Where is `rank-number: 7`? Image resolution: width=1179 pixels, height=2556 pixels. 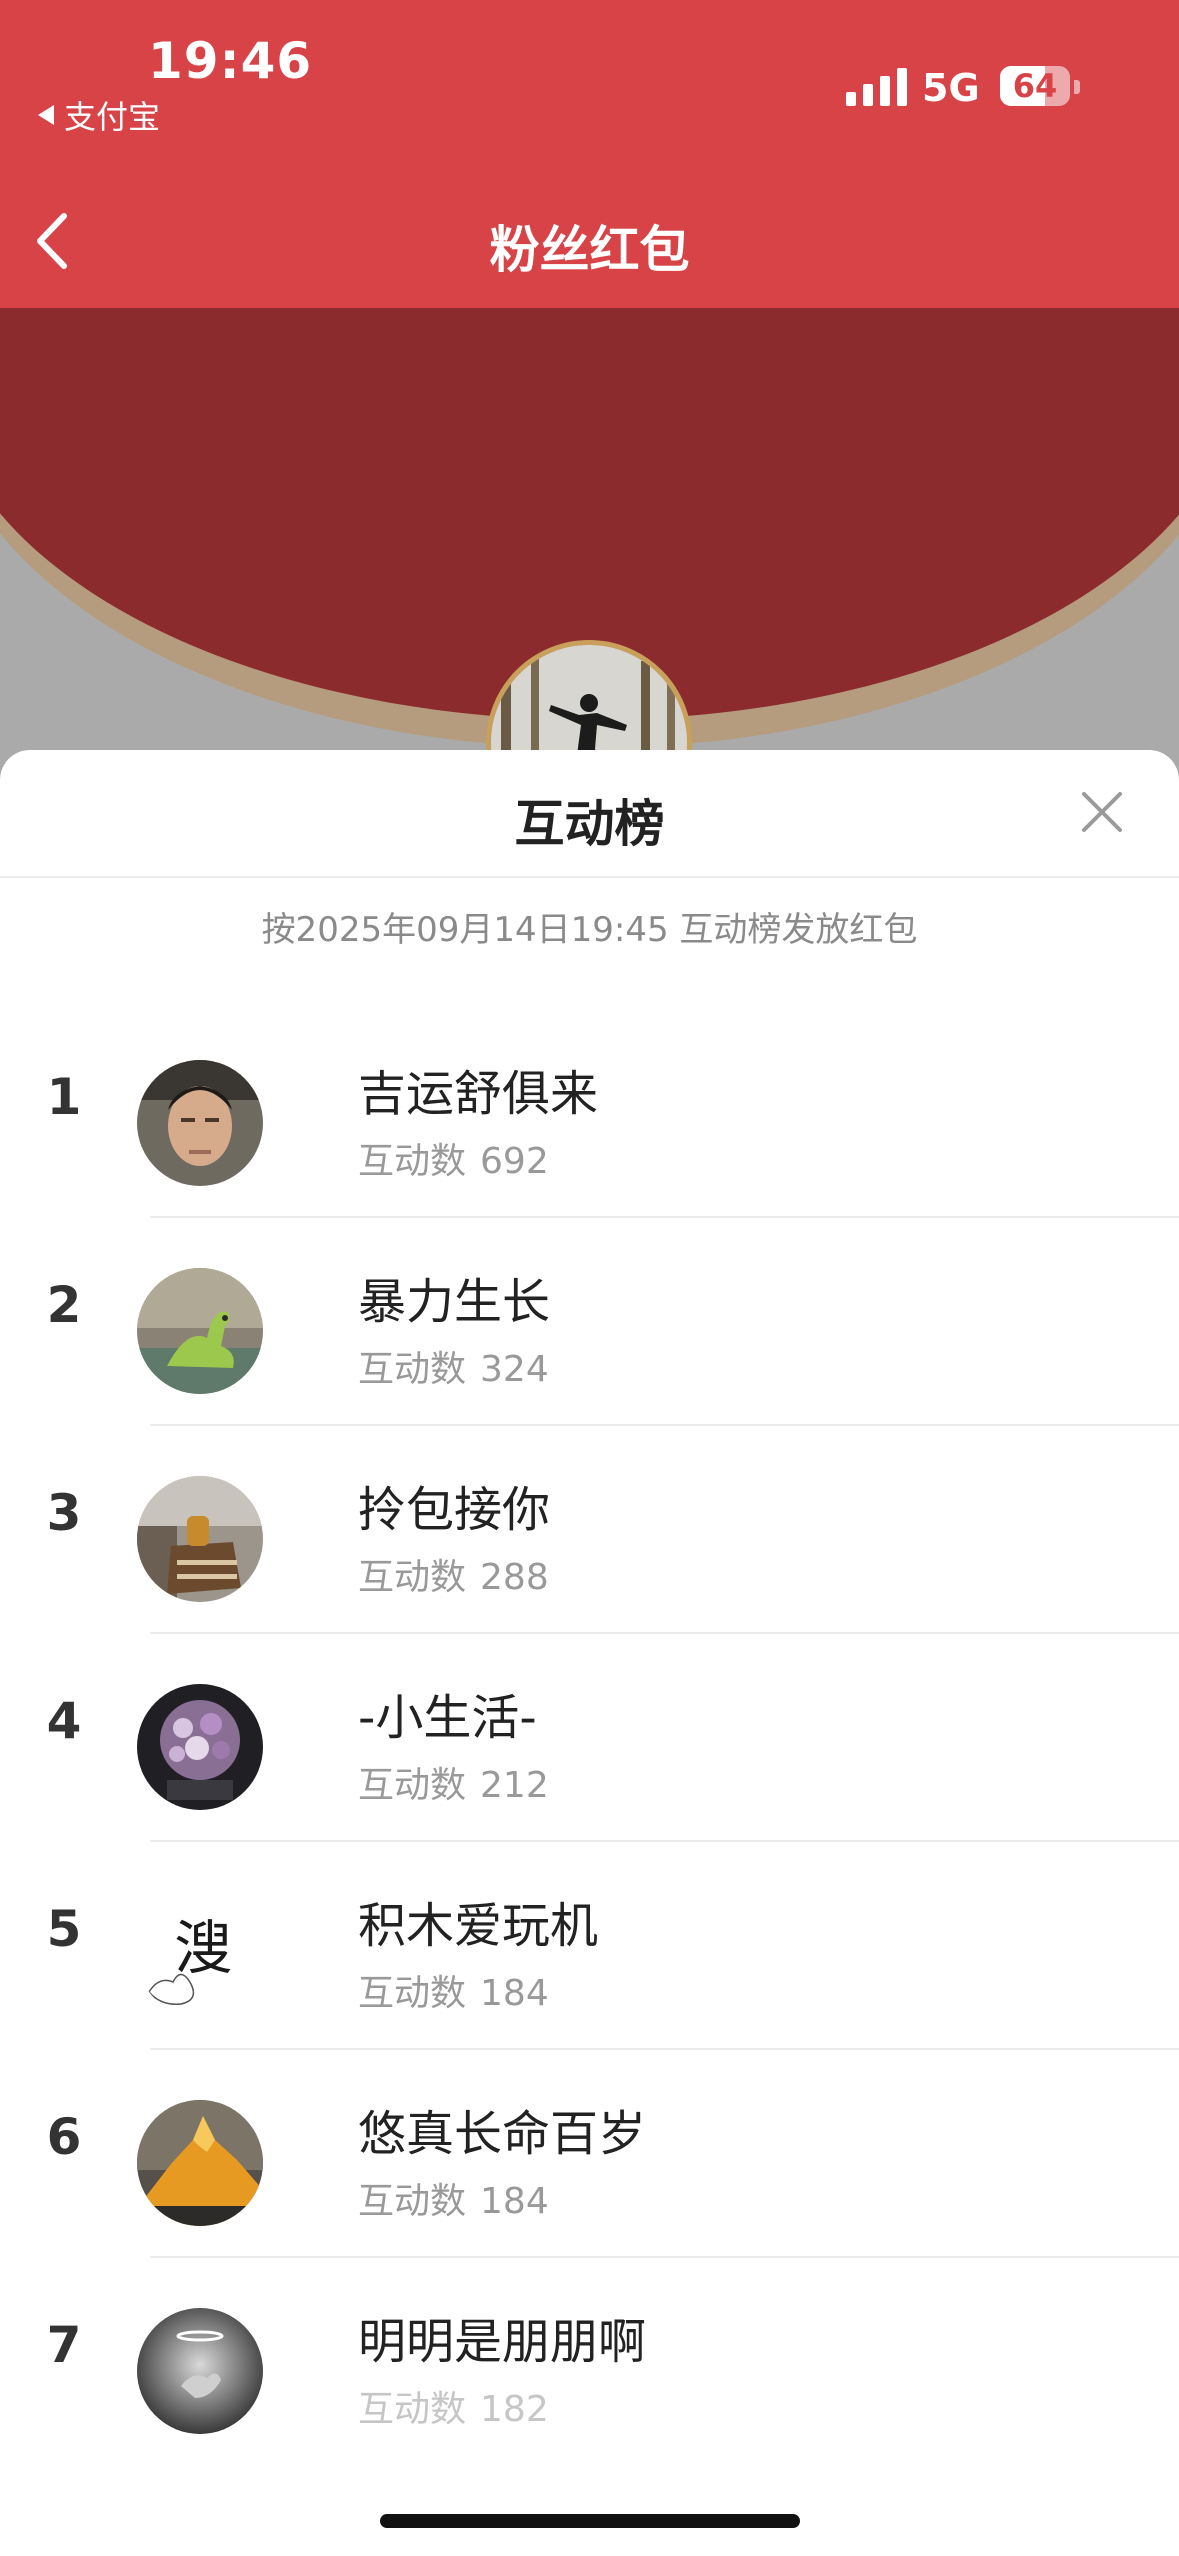
rank-number: 7 is located at coordinates (64, 2345).